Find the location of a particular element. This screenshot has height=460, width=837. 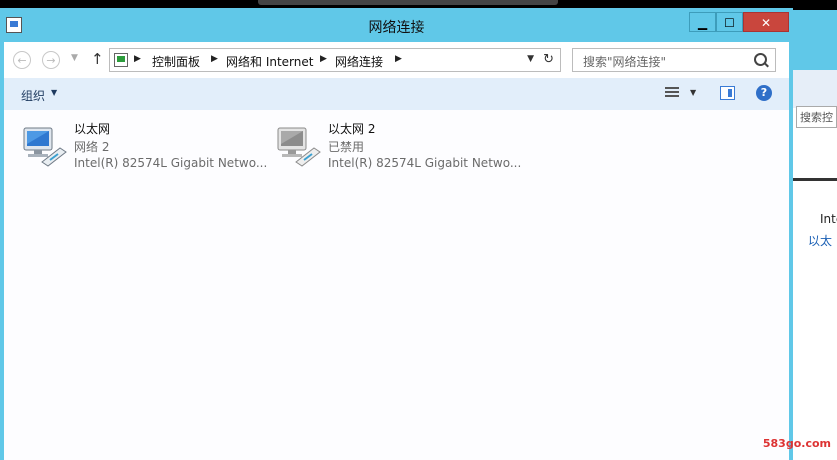

background-window-commandbar is located at coordinates (813, 89).